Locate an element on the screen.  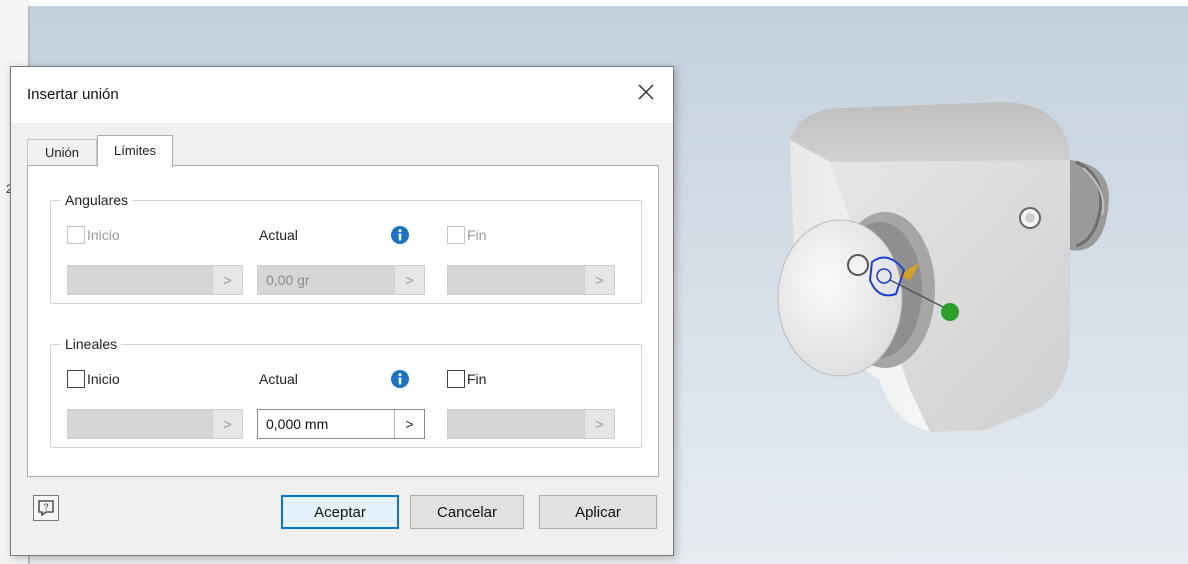
apply-button: Aplicar is located at coordinates (598, 512).